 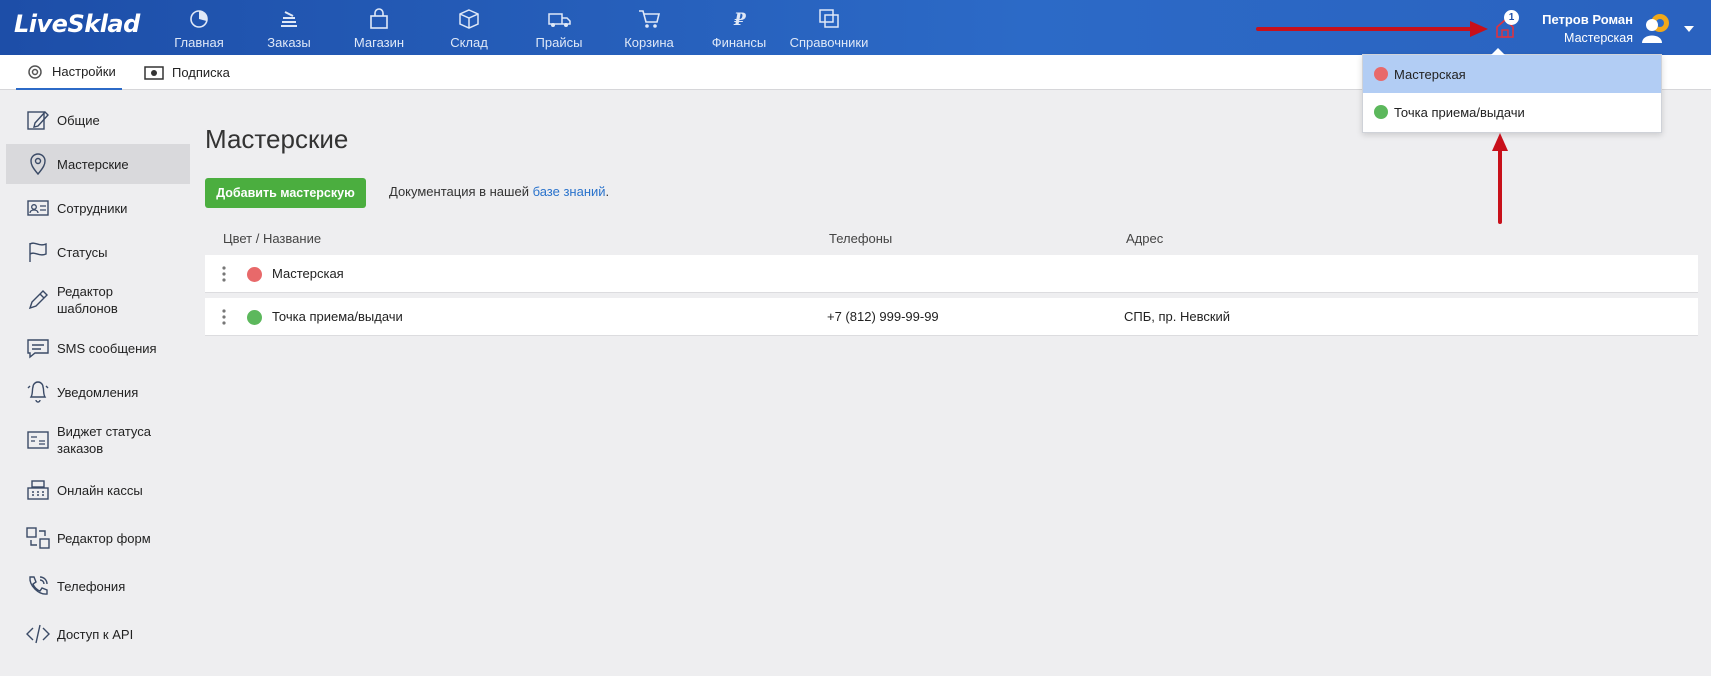 I want to click on ruble-icon: ₽, so click(x=740, y=20).